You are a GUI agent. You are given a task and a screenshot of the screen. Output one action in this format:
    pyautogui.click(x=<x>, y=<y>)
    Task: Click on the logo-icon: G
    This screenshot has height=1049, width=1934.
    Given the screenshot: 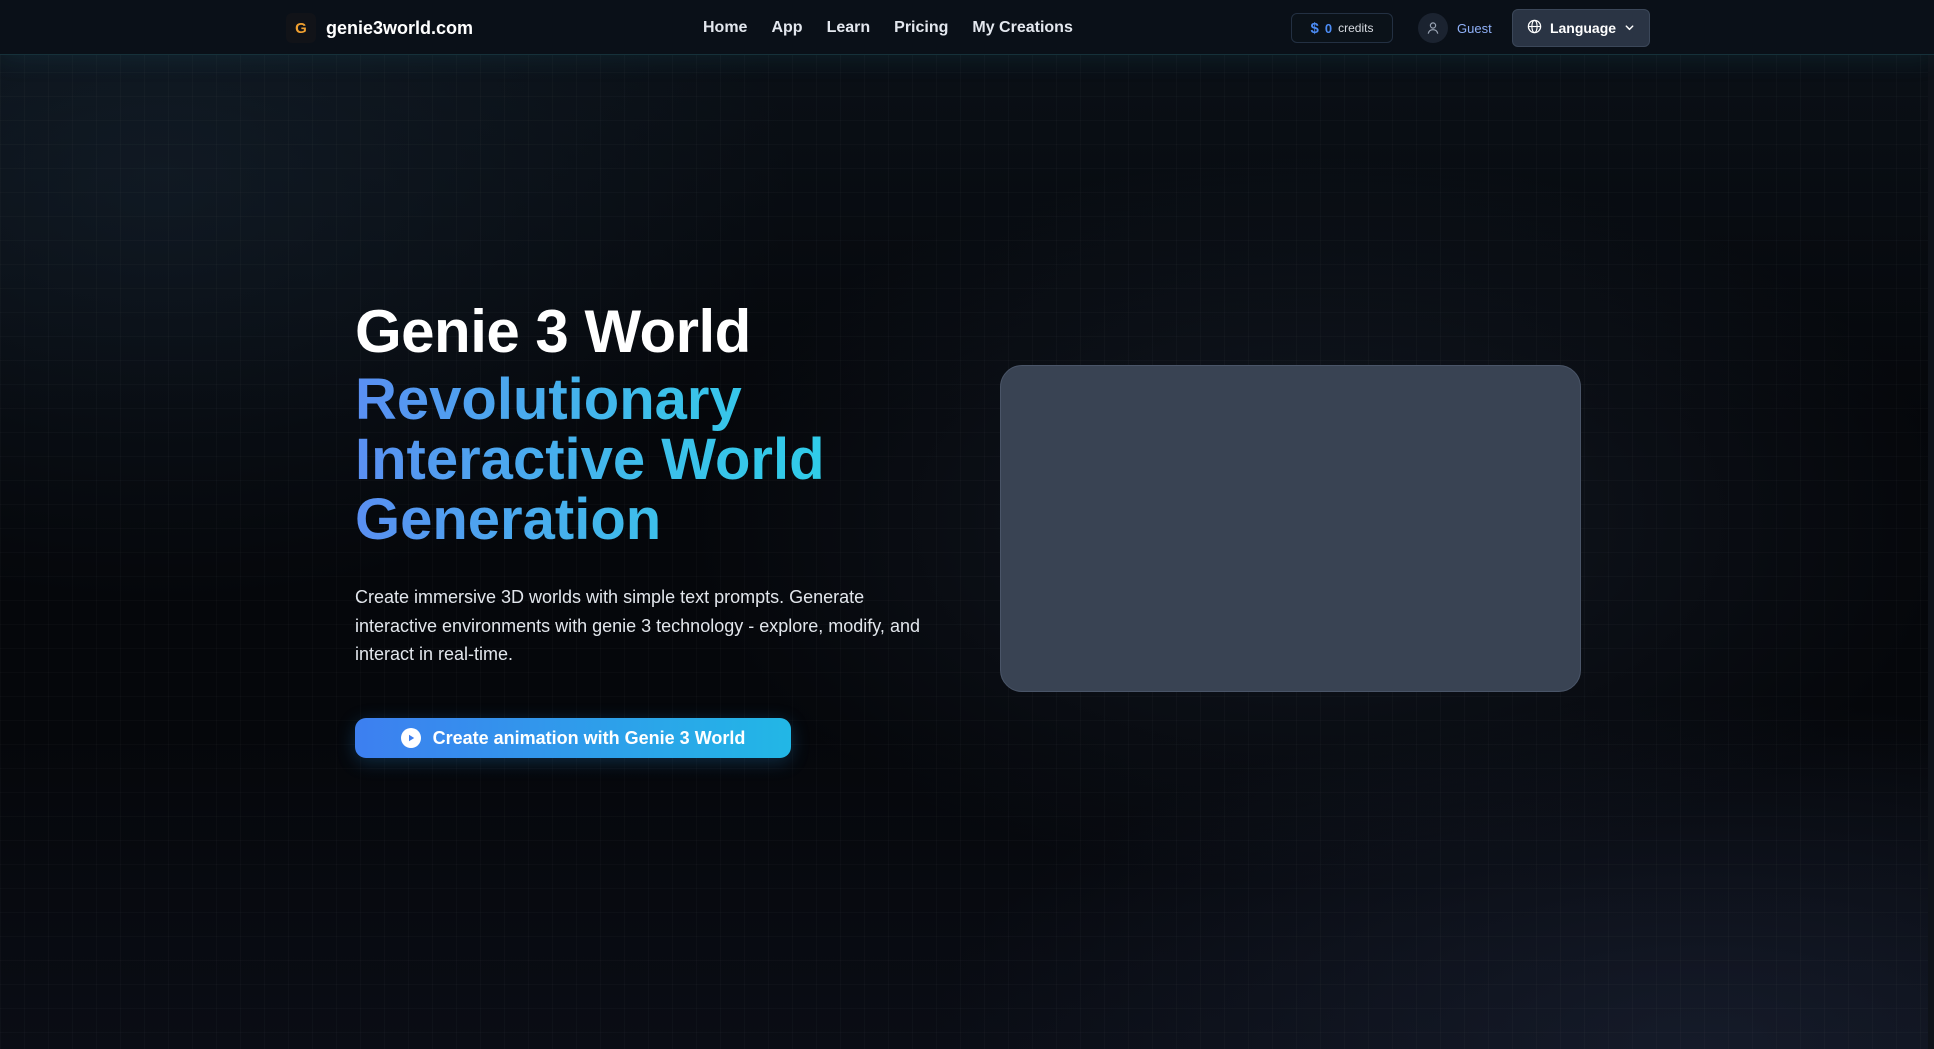 What is the action you would take?
    pyautogui.click(x=301, y=28)
    